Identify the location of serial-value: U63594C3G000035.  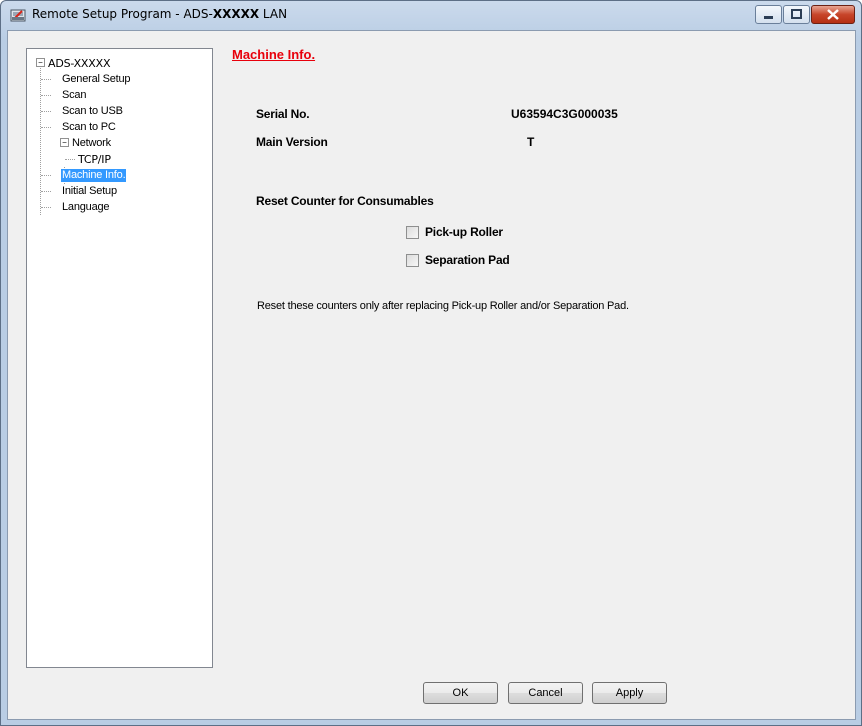
(564, 114).